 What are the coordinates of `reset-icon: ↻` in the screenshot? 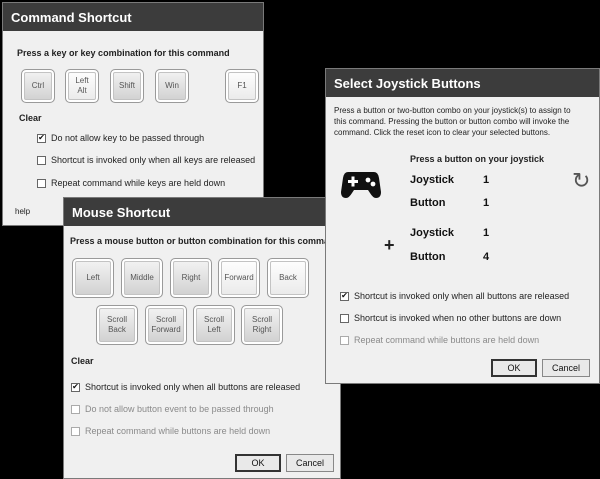 It's located at (581, 181).